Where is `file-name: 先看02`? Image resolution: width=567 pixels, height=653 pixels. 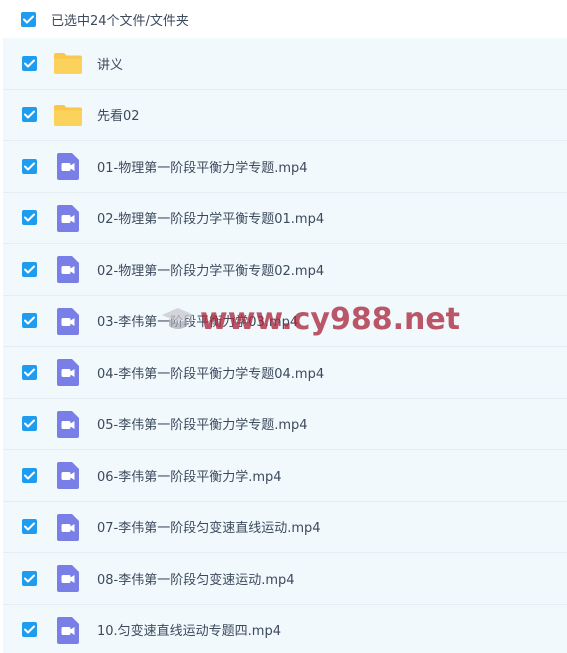 file-name: 先看02 is located at coordinates (118, 114).